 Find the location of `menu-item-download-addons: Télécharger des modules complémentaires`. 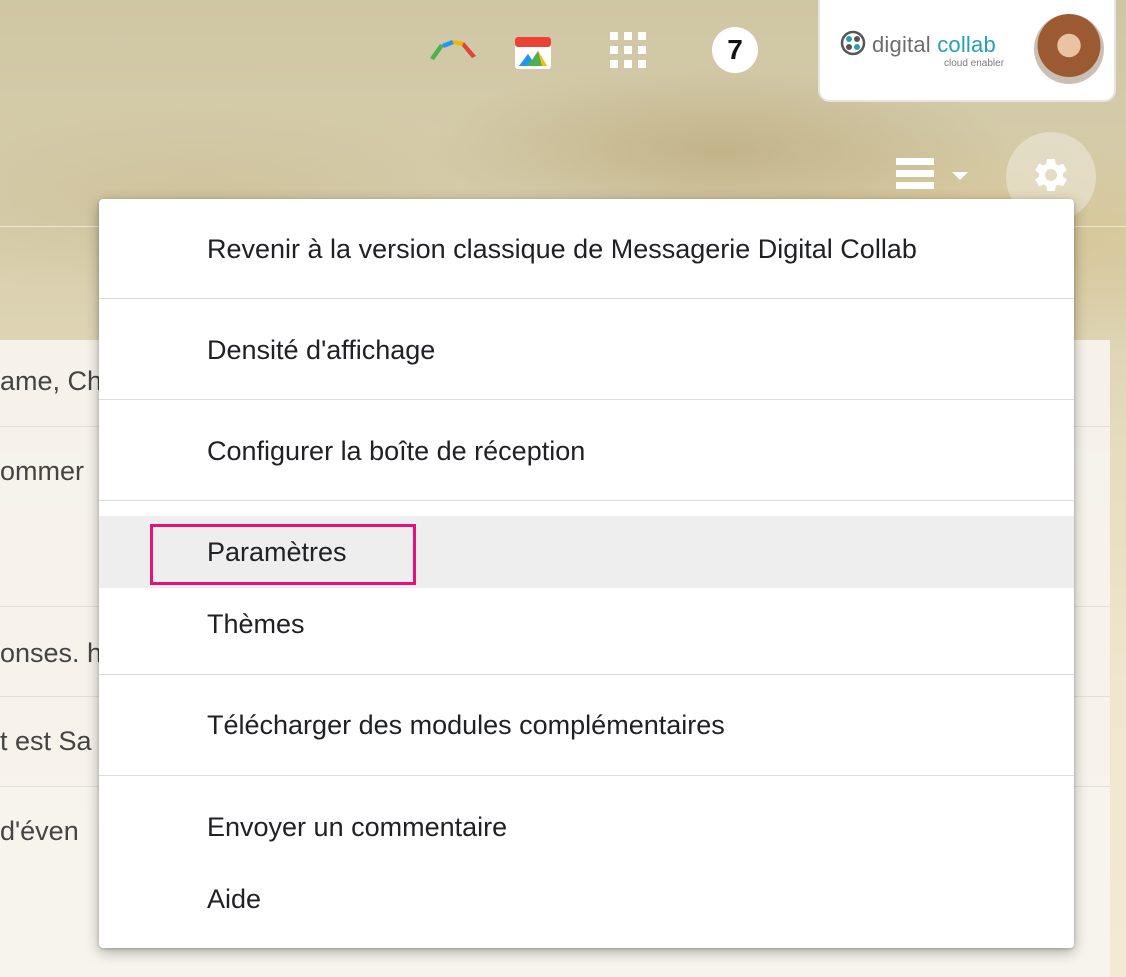

menu-item-download-addons: Télécharger des modules complémentaires is located at coordinates (586, 725).